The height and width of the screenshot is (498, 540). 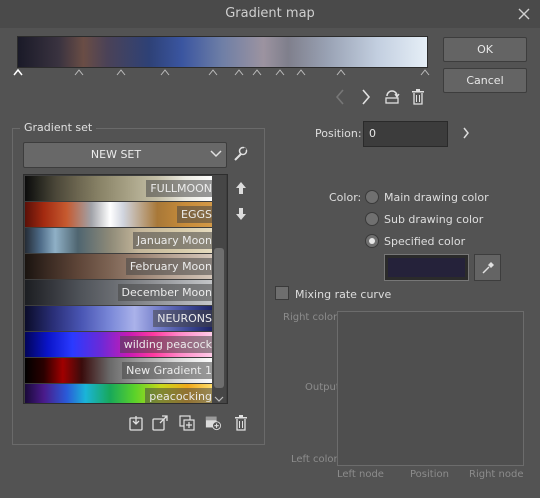 What do you see at coordinates (136, 423) in the screenshot?
I see `import-gradient-icon` at bounding box center [136, 423].